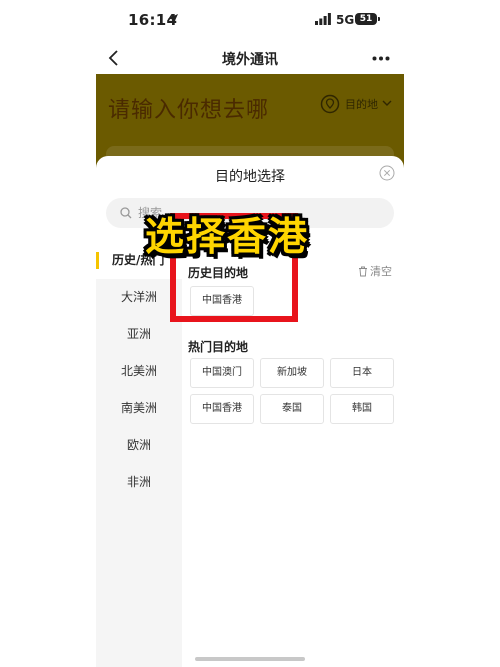  What do you see at coordinates (97, 260) in the screenshot?
I see `active-indicator` at bounding box center [97, 260].